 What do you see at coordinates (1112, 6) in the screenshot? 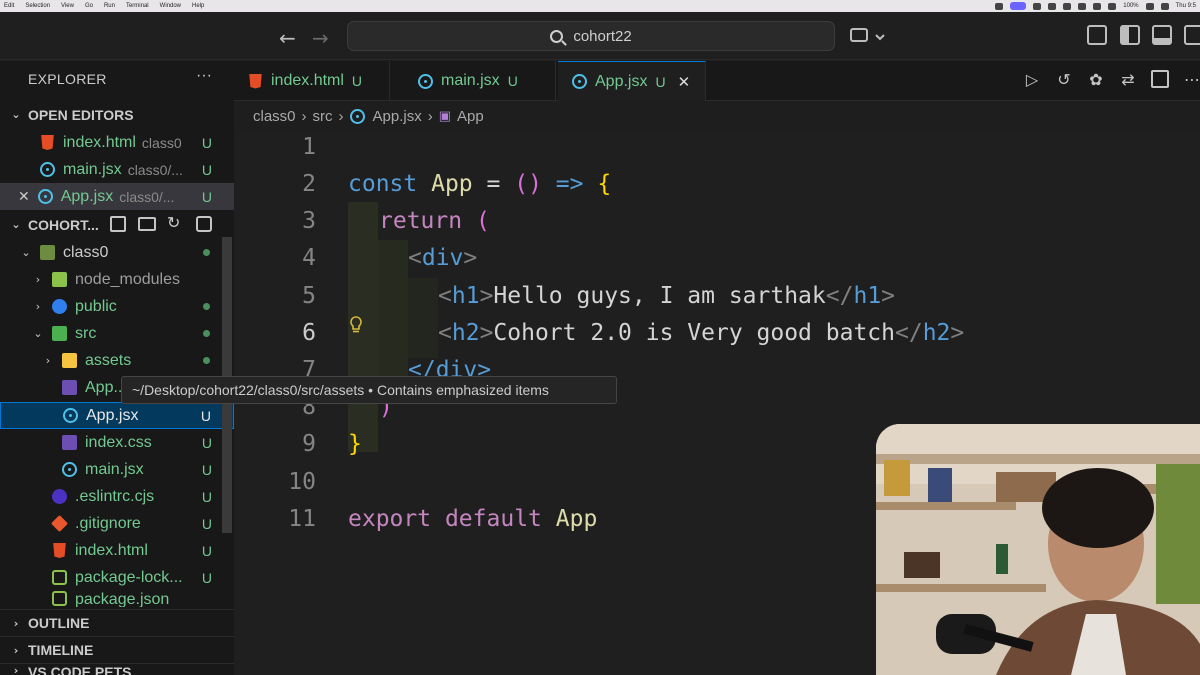
I see `volume-icon` at bounding box center [1112, 6].